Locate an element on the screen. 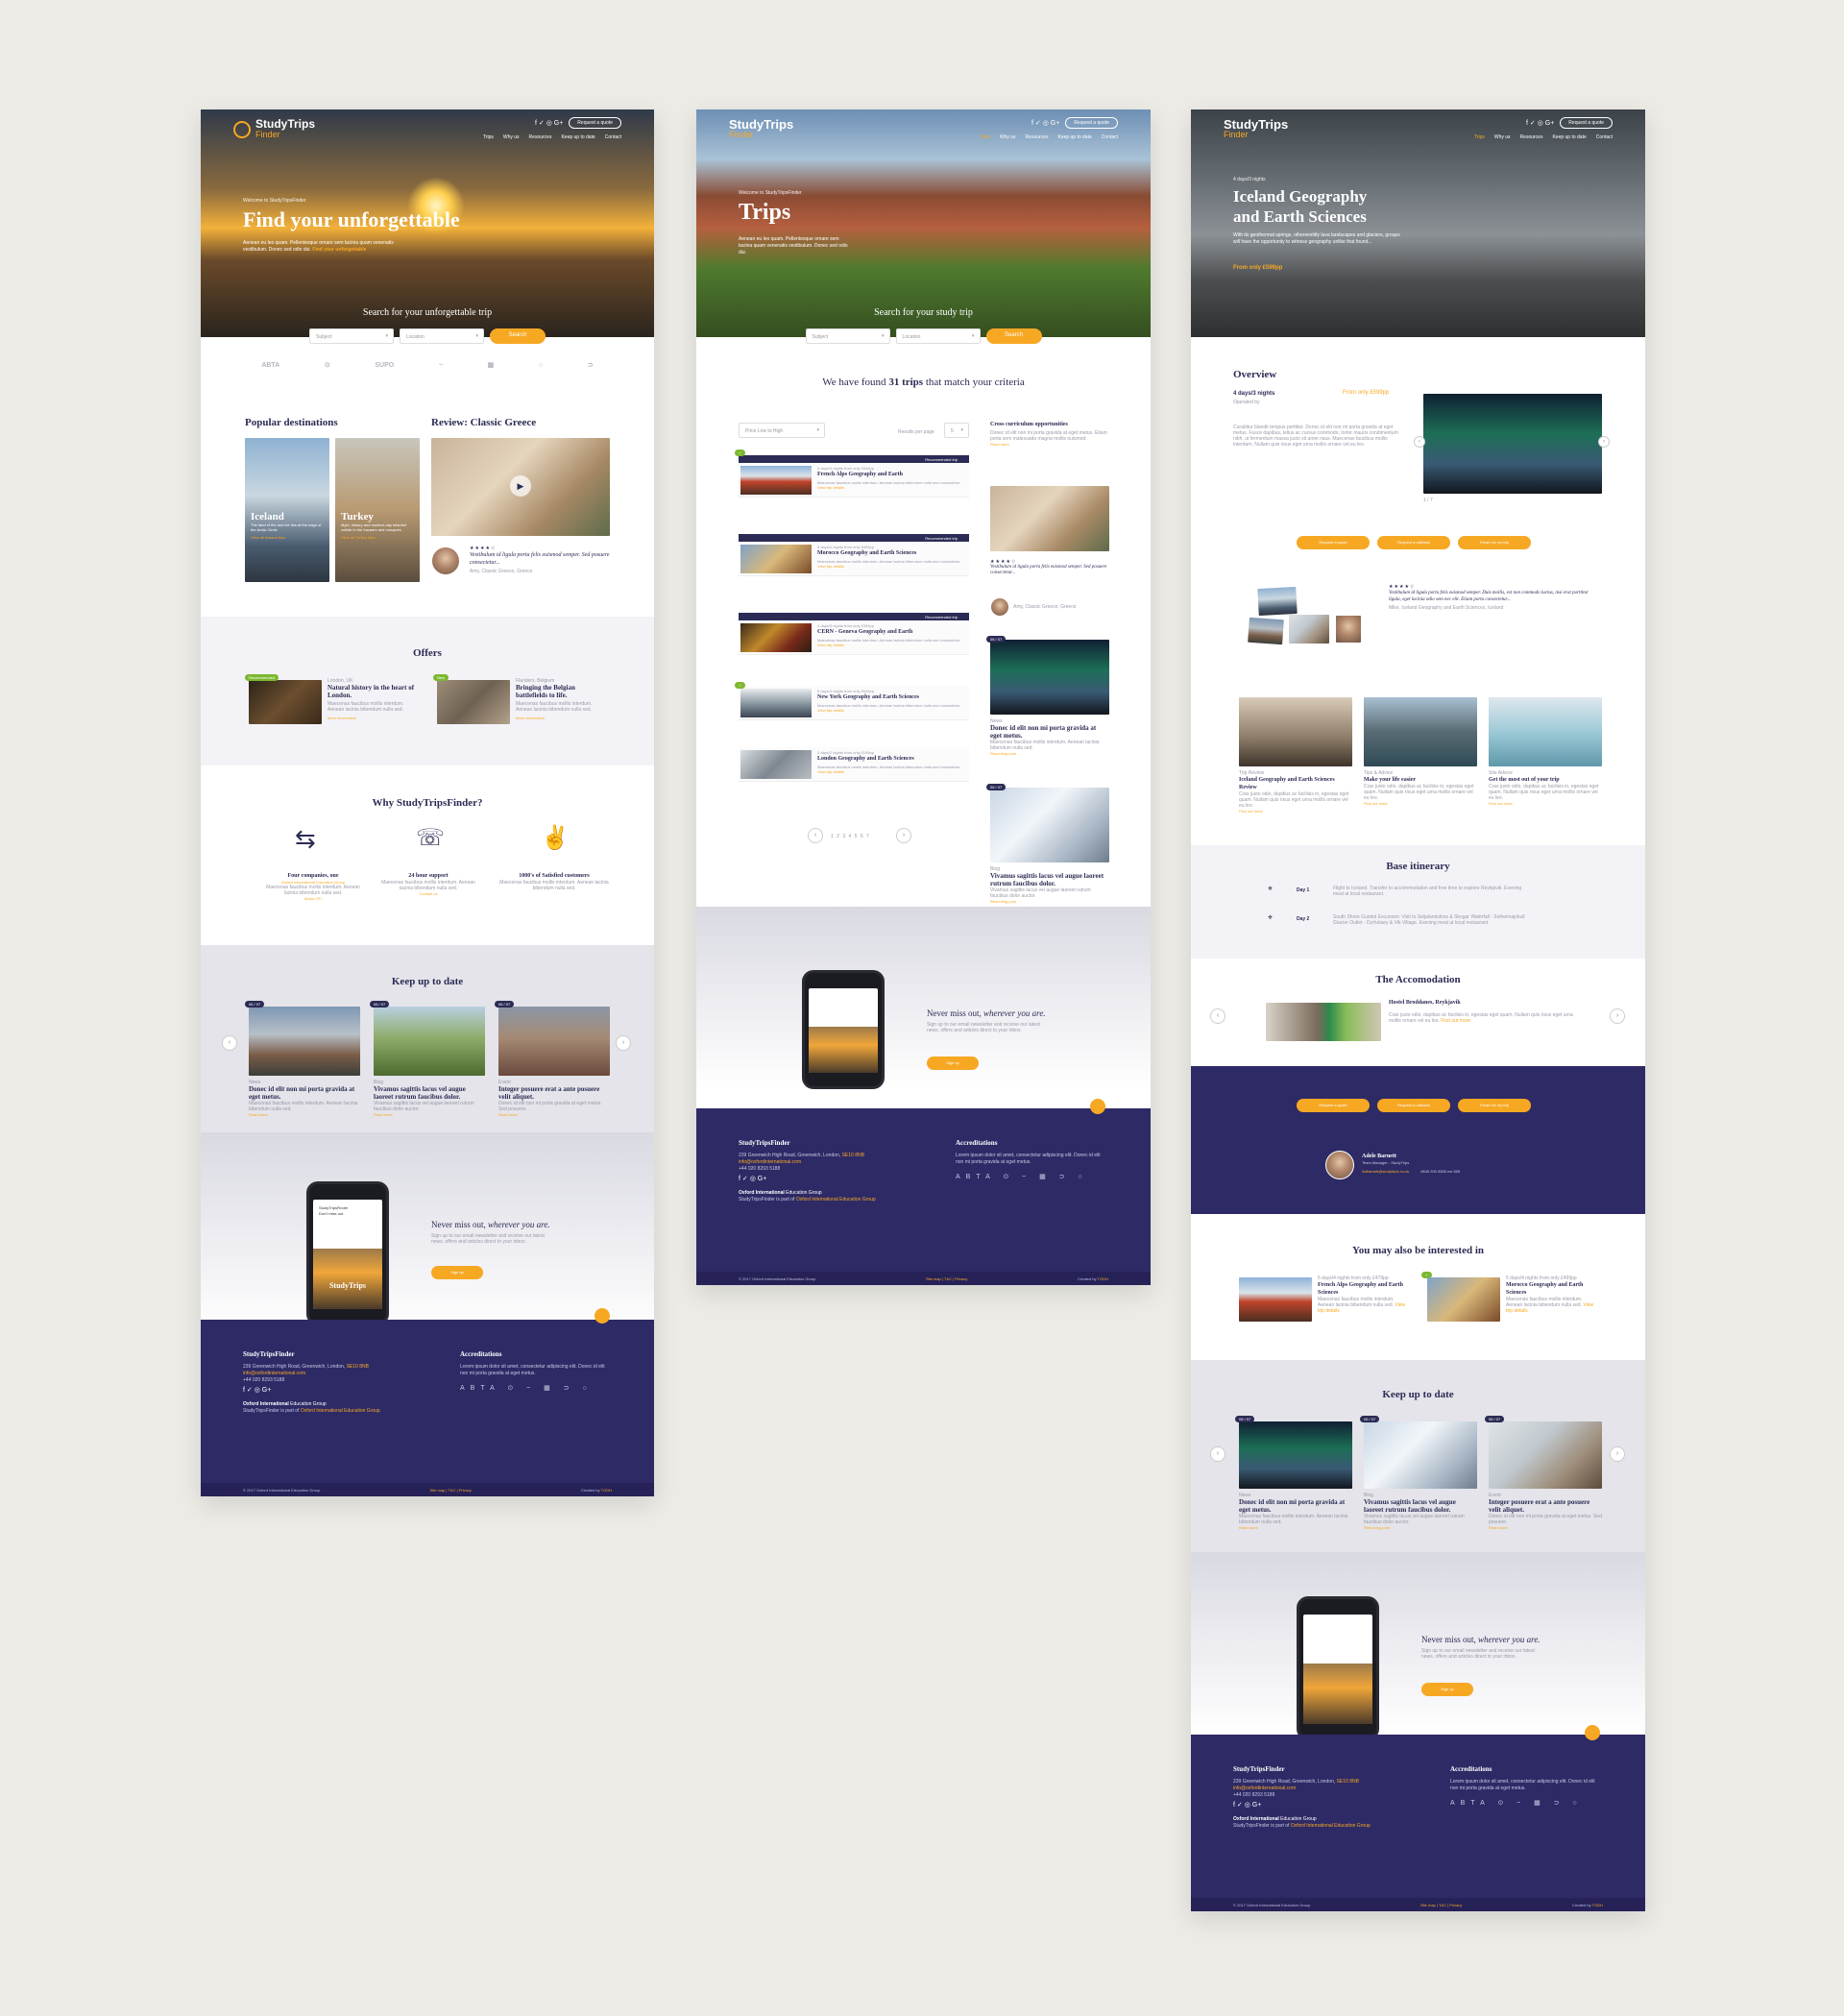 This screenshot has width=1844, height=2016. location-select: Location is located at coordinates (442, 336).